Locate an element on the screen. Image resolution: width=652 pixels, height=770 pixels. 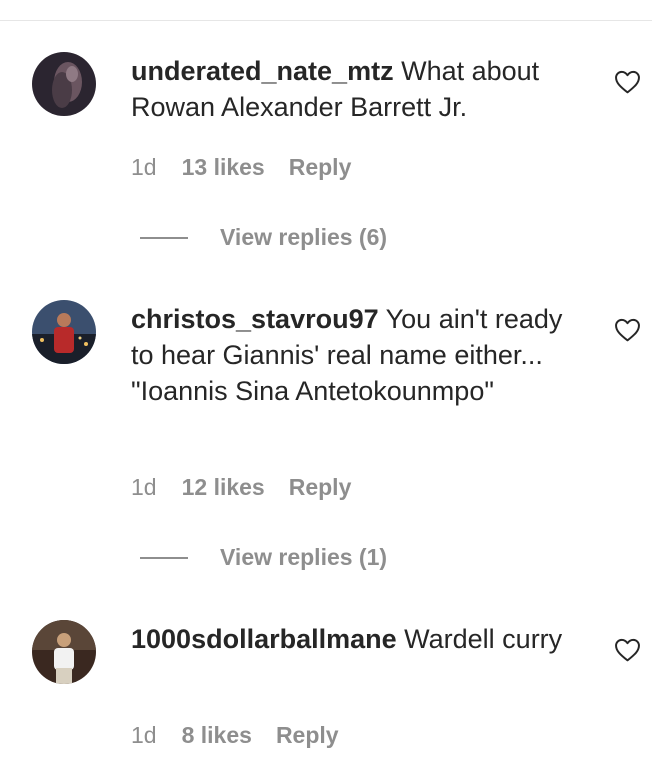
top-divider is located at coordinates (326, 20).